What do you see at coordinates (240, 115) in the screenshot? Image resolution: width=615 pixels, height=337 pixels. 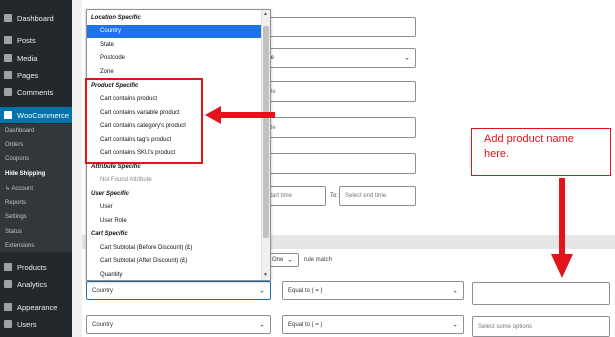 I see `arrow-left-icon` at bounding box center [240, 115].